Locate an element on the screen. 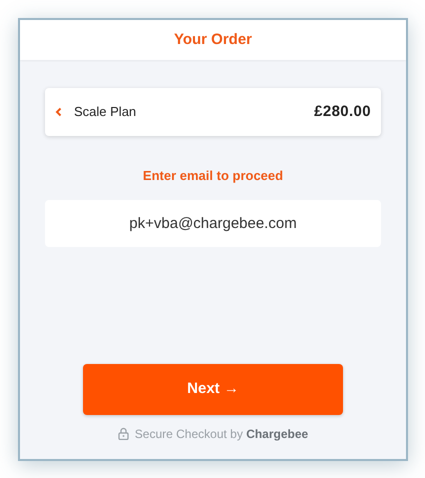 Image resolution: width=425 pixels, height=478 pixels. email-prompt: Enter email to proceed is located at coordinates (213, 176).